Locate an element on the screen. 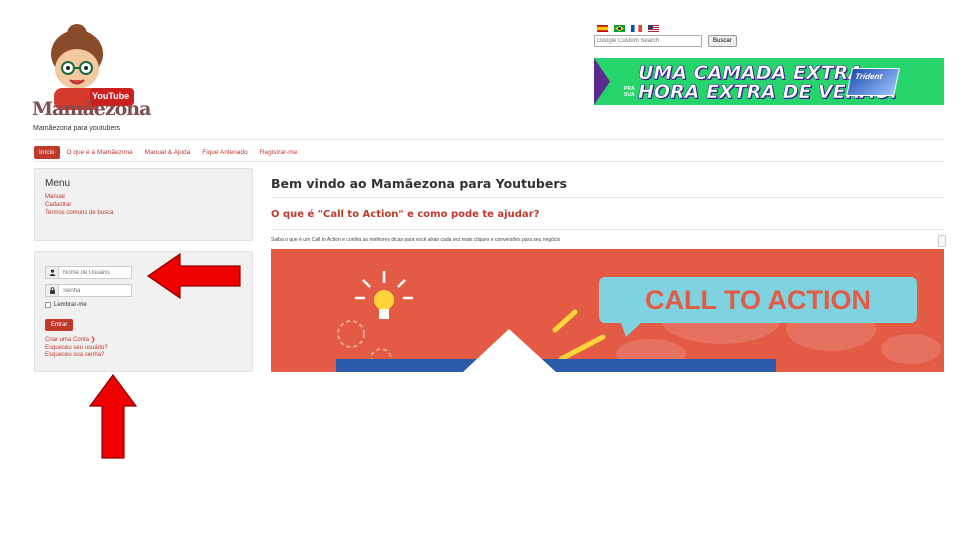 The image size is (960, 540). article-divider is located at coordinates (607, 229).